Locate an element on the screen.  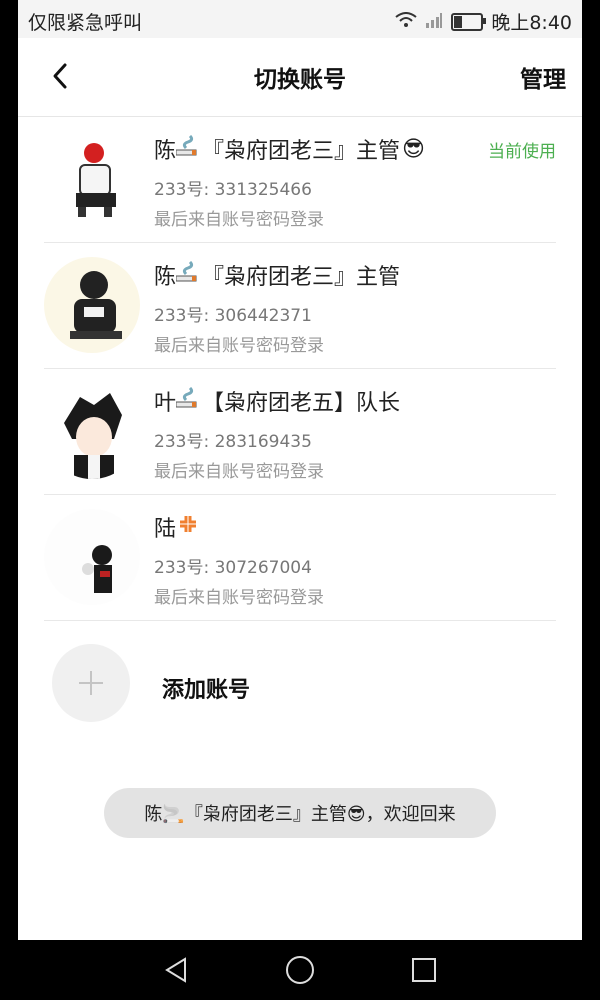
account-row: 陈 『枭府团老三』主管 233号: 306442371 最后来自账号密码登录 is located at coordinates (300, 306).